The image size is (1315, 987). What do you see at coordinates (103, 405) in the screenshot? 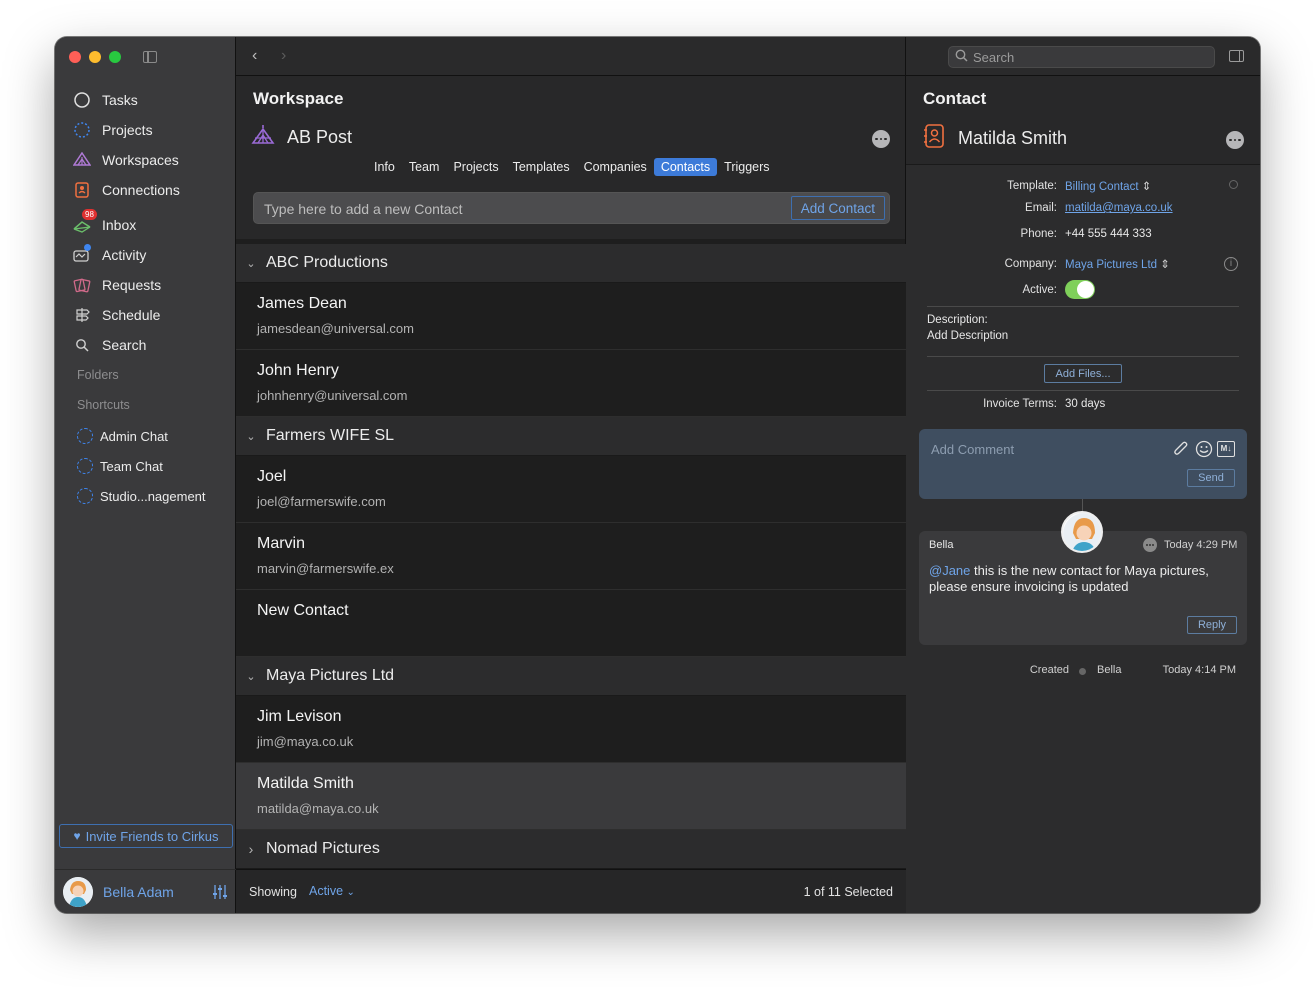
I see `shortcuts-section-label: Shortcuts` at bounding box center [103, 405].